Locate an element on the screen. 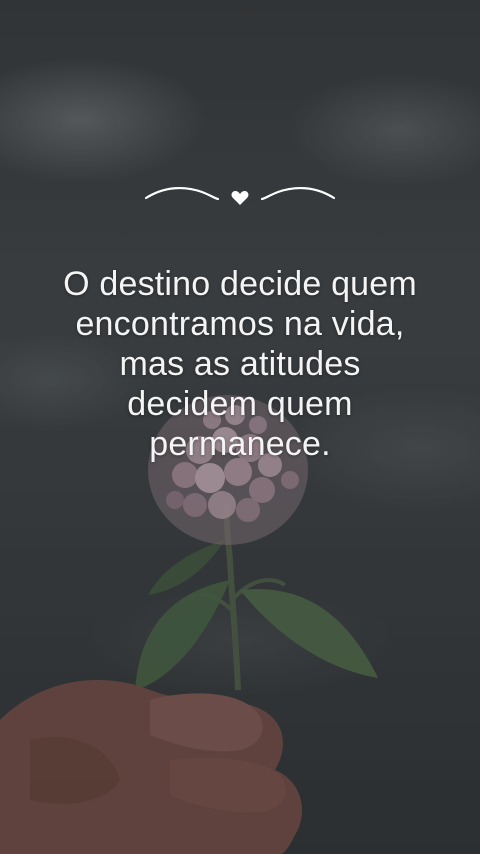 This screenshot has width=480, height=854. quote-line: mas as atitudes is located at coordinates (240, 364).